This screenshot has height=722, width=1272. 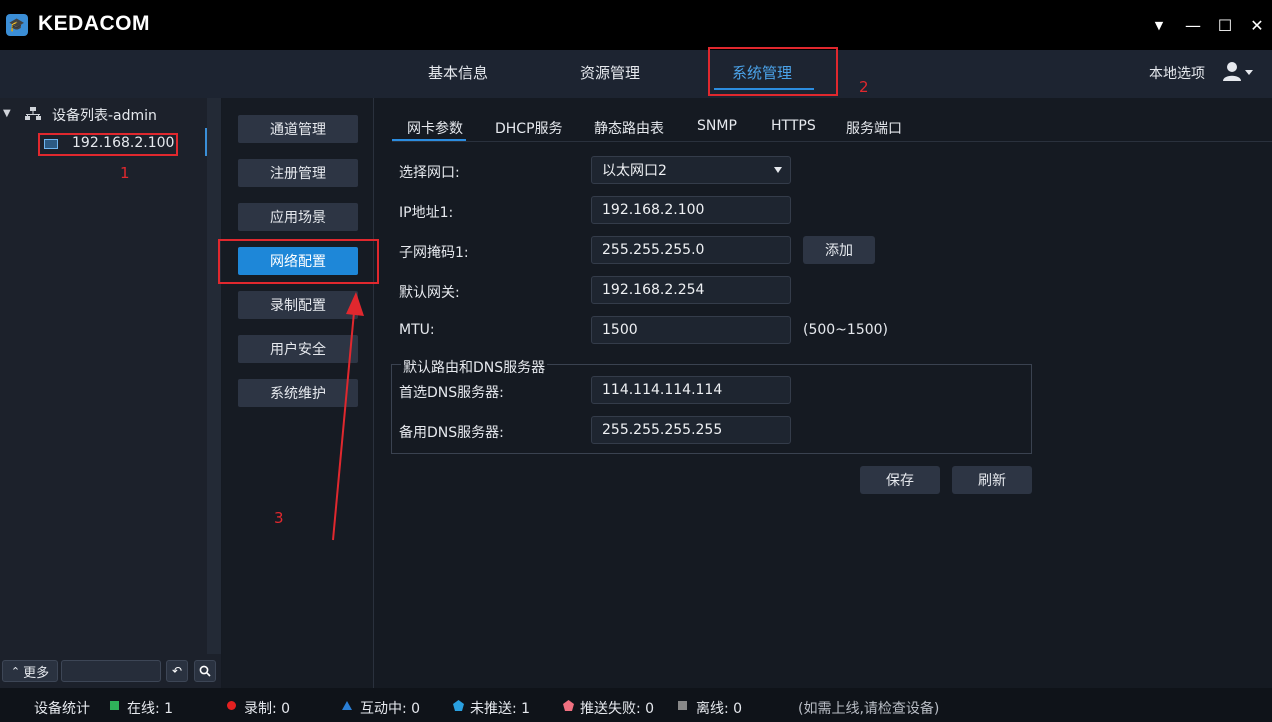 I want to click on device-list-root: 设备列表-admin, so click(x=104, y=115).